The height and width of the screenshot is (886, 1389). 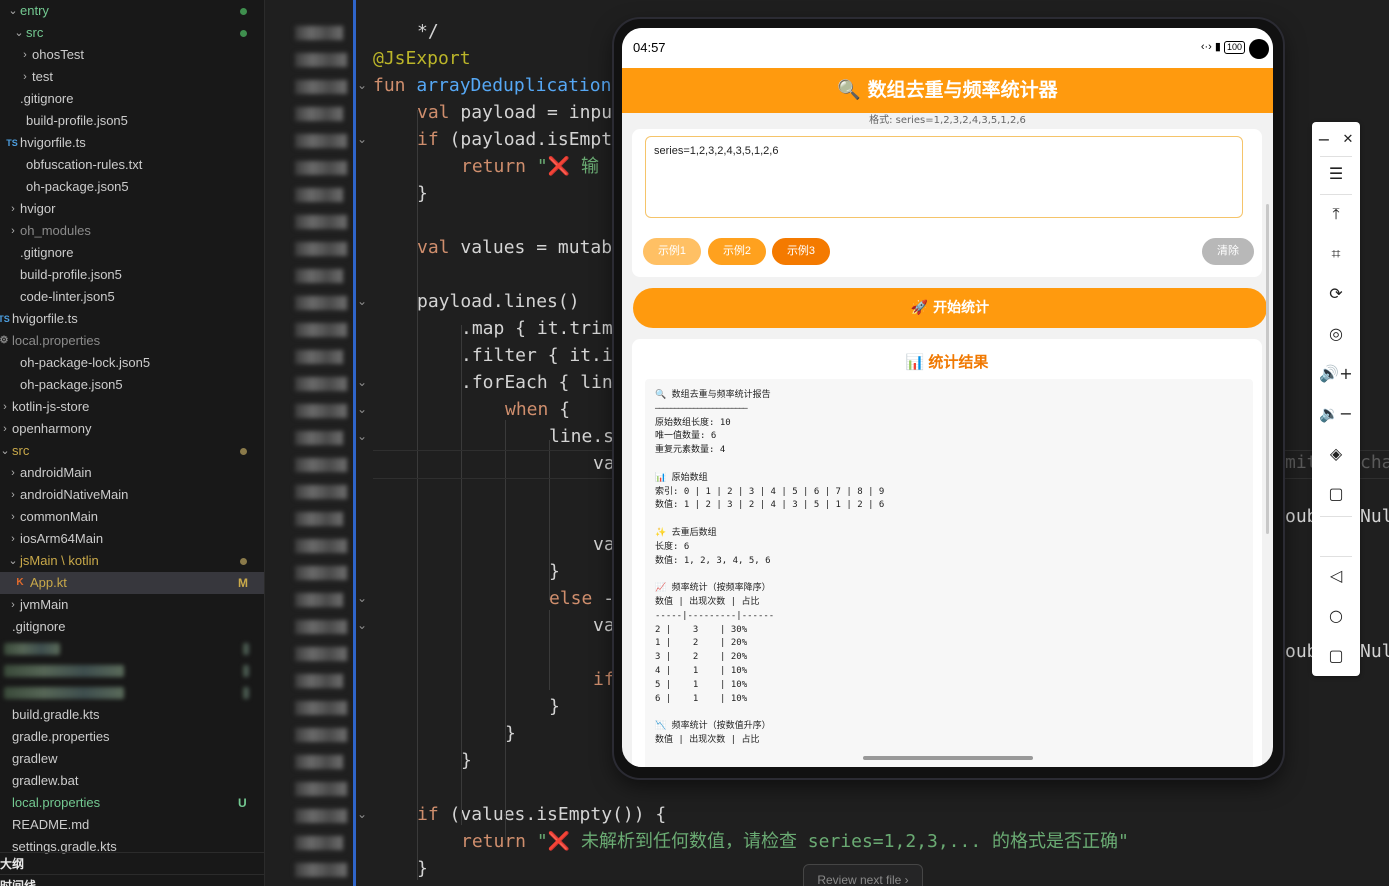 I want to click on code-line: payload.lines(), so click(x=498, y=301).